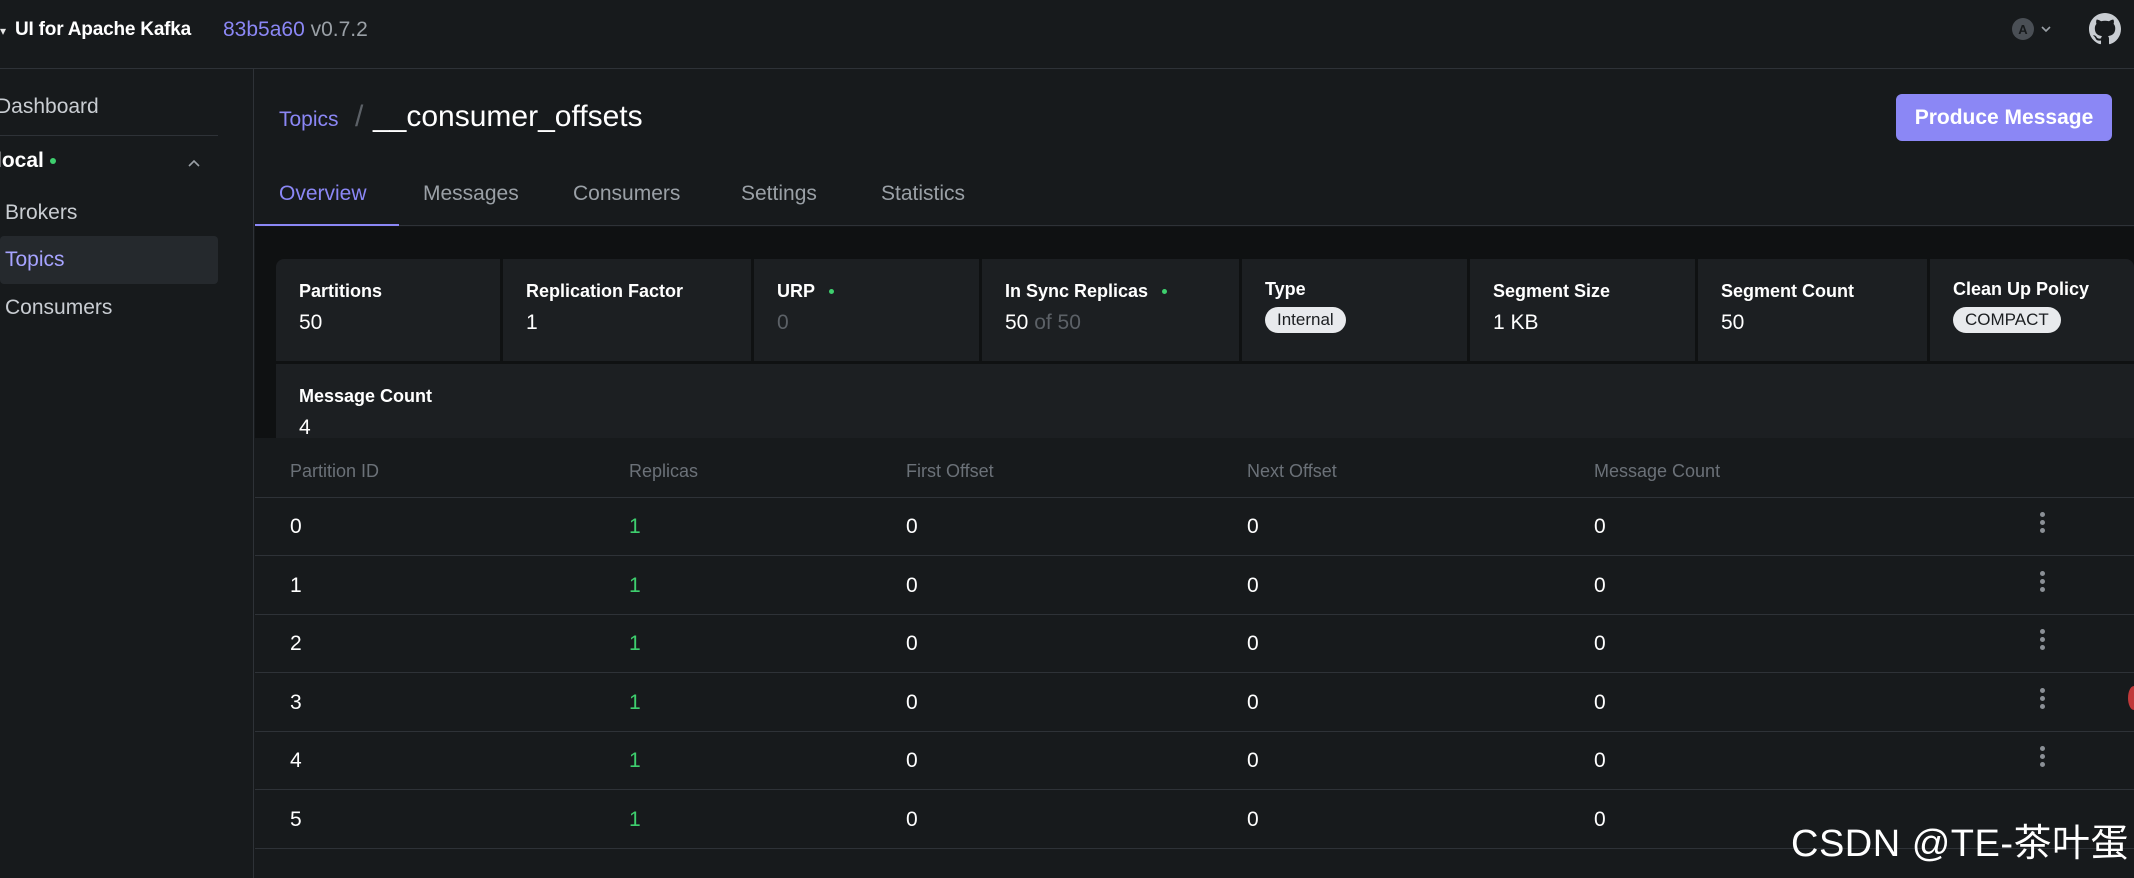  I want to click on cell-partition-id: 5, so click(296, 819).